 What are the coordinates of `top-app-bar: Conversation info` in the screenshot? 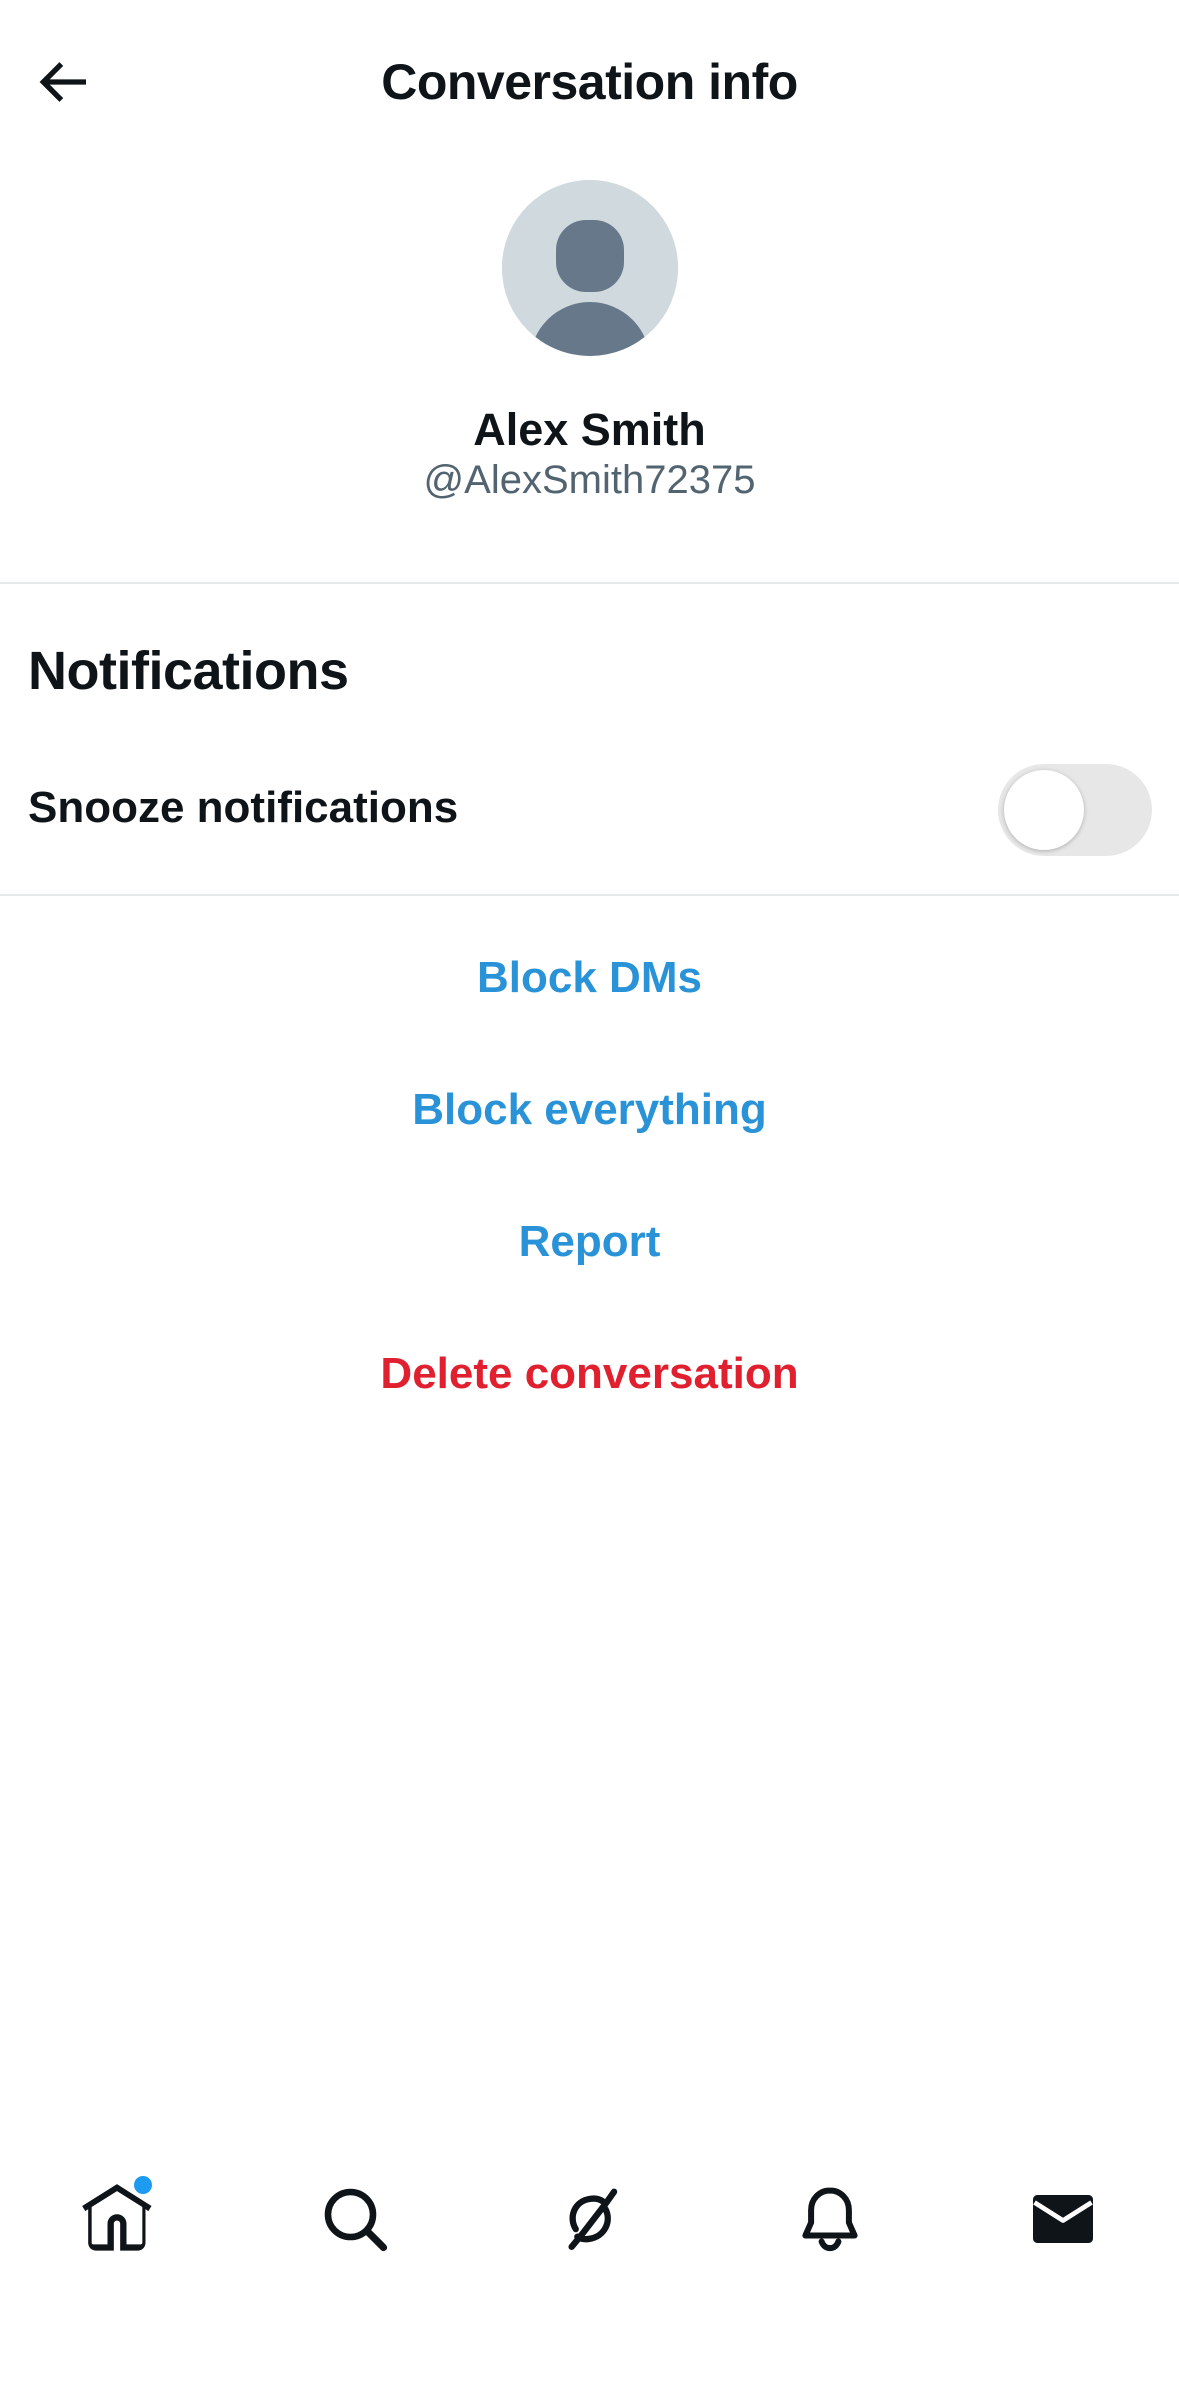 It's located at (589, 83).